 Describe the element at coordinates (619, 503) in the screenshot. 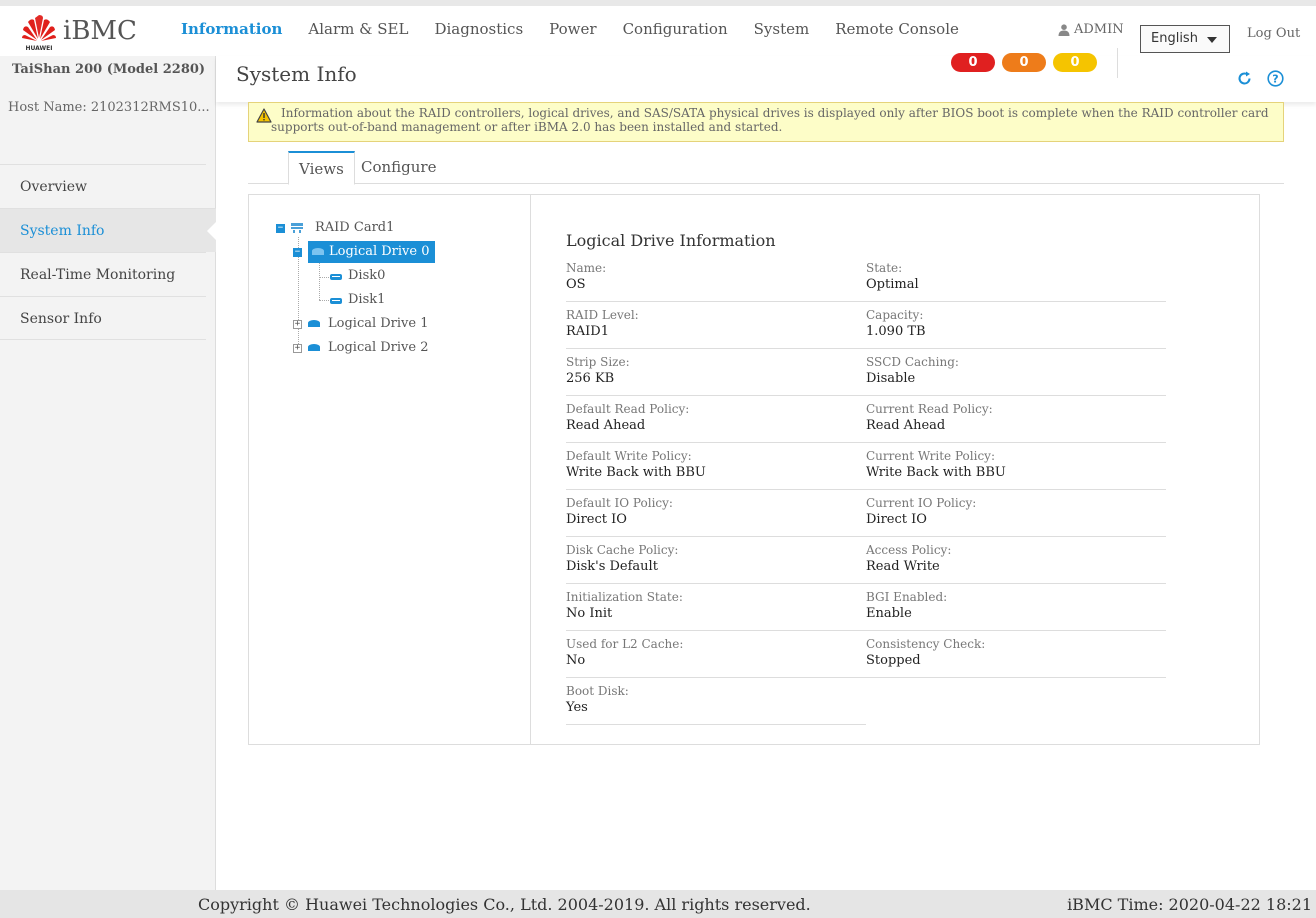

I see `field-label: Default IO Policy:` at that location.